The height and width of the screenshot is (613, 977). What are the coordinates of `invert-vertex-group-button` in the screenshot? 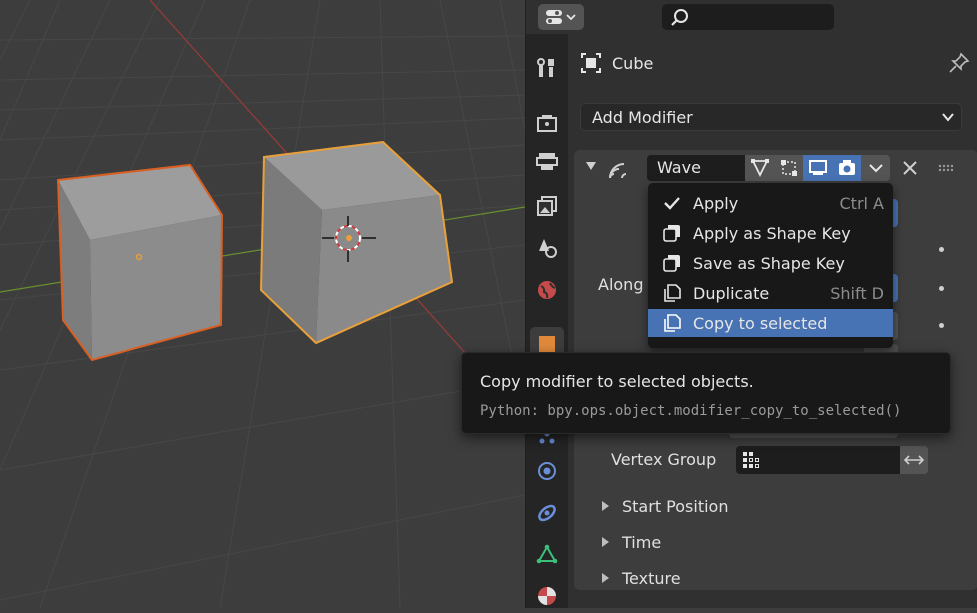 It's located at (914, 460).